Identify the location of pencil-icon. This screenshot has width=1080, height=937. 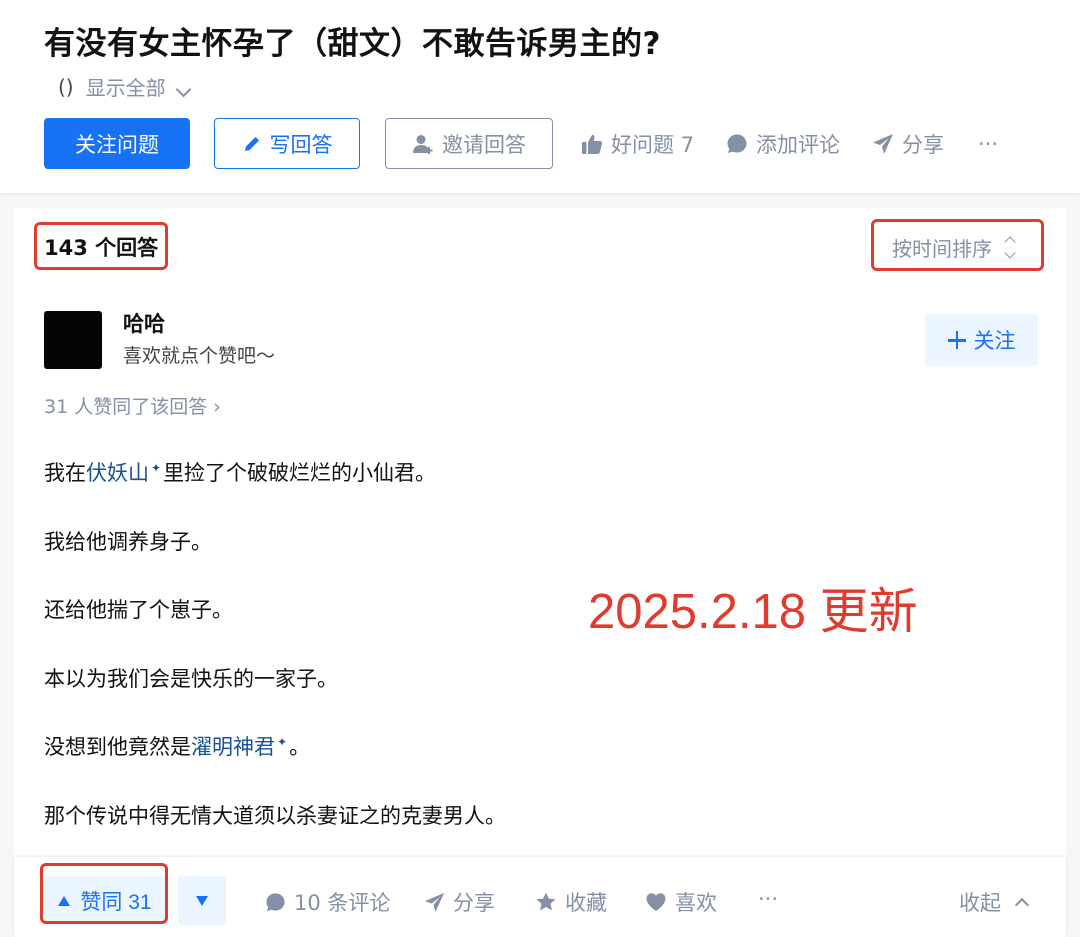
(251, 143).